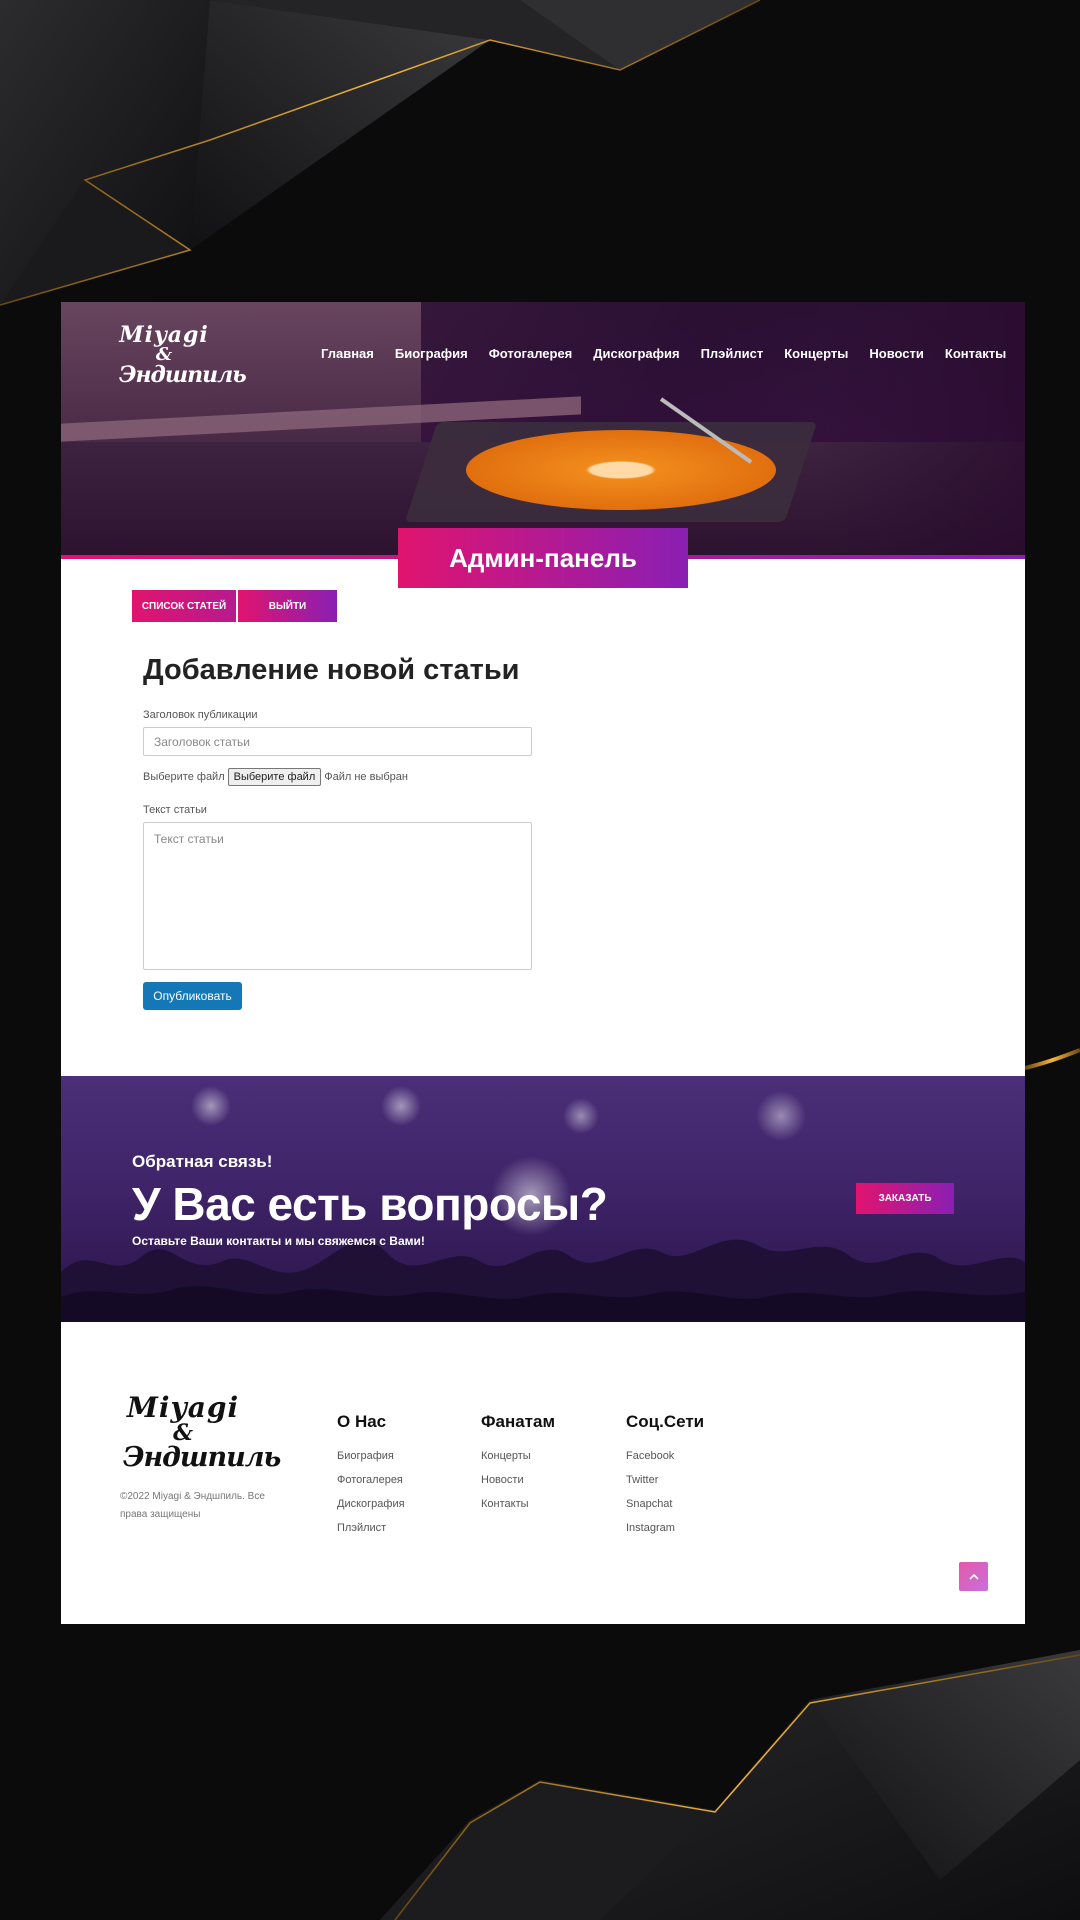  I want to click on feedback-subtitle: Обратная связь!, so click(202, 1161).